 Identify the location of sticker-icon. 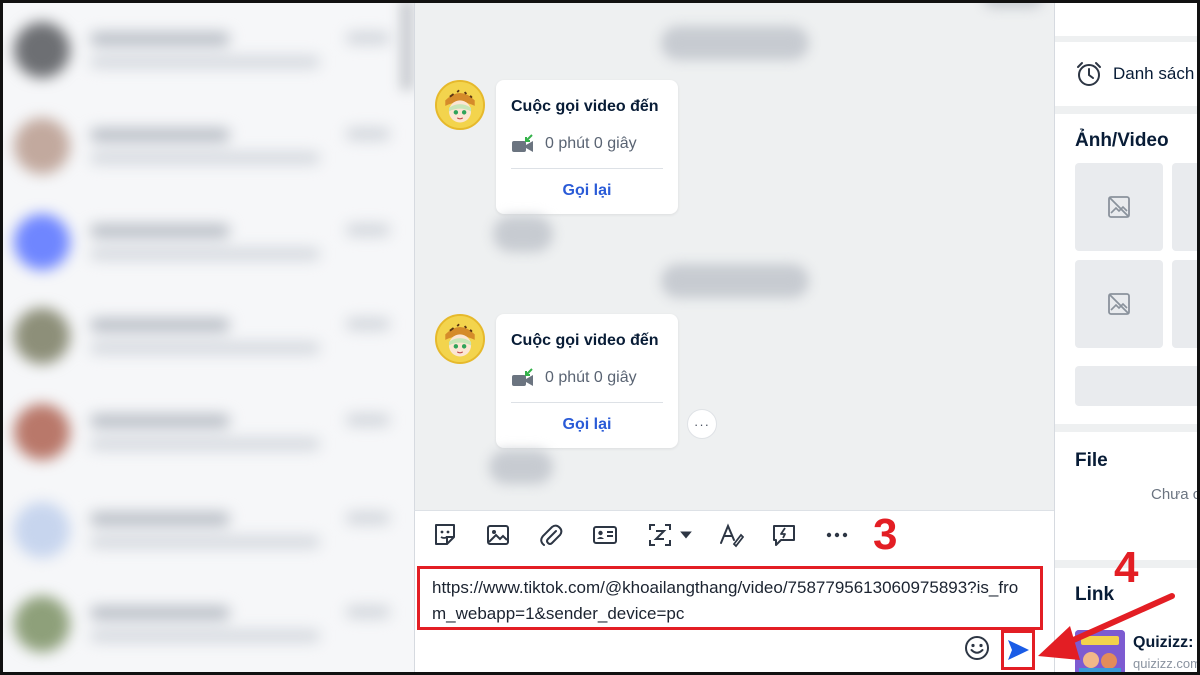
(445, 534).